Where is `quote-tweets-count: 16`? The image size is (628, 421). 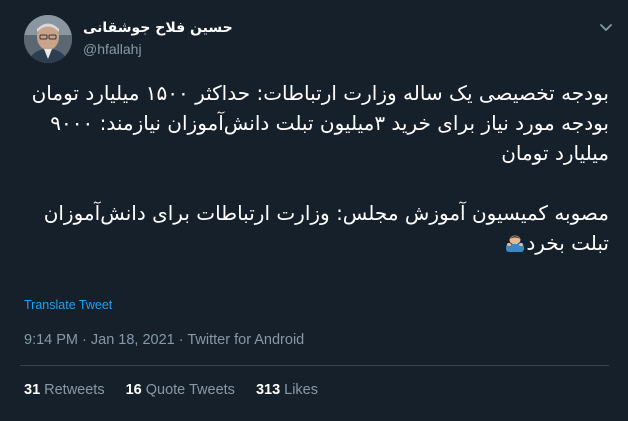
quote-tweets-count: 16 is located at coordinates (133, 390).